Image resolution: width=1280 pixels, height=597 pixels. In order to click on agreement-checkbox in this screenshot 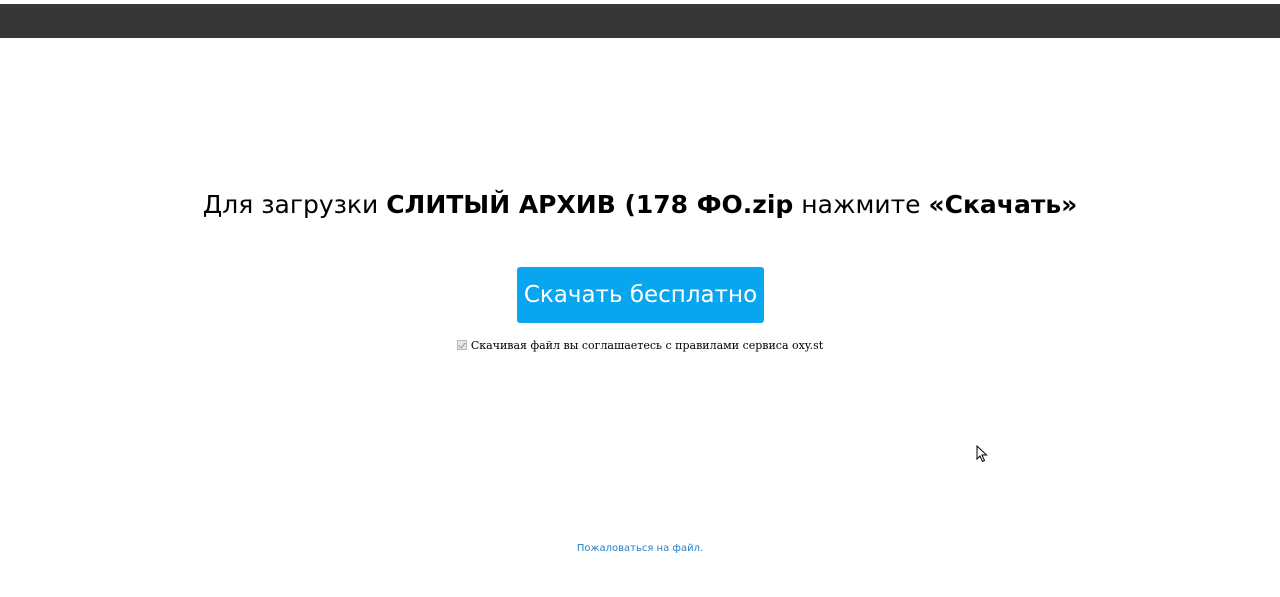, I will do `click(461, 345)`.